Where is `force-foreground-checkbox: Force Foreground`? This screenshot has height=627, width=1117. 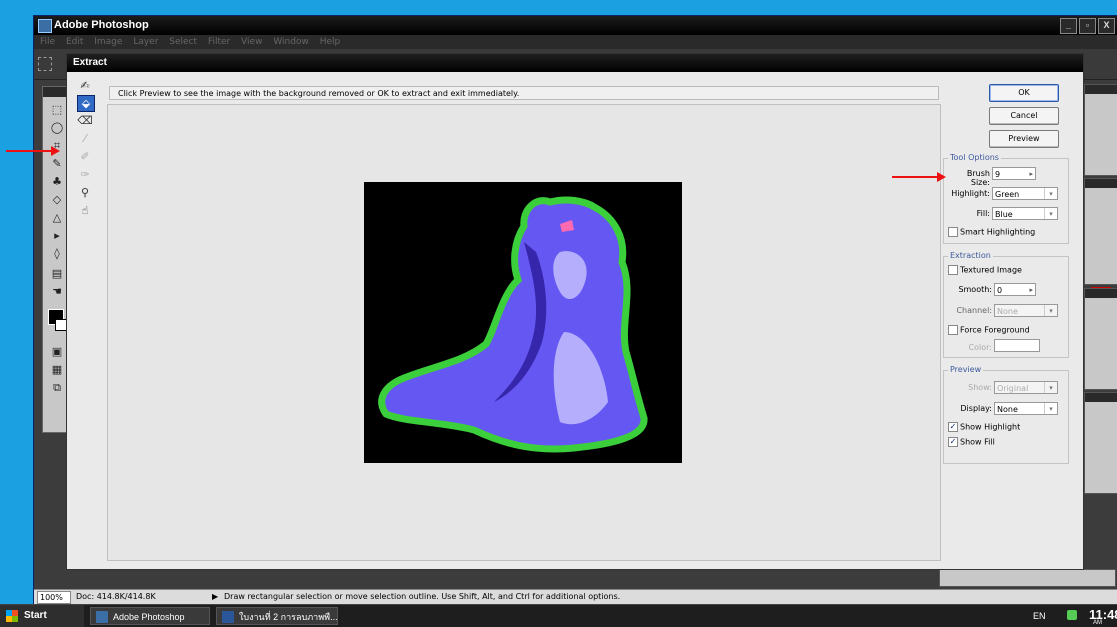
force-foreground-checkbox: Force Foreground is located at coordinates (989, 330).